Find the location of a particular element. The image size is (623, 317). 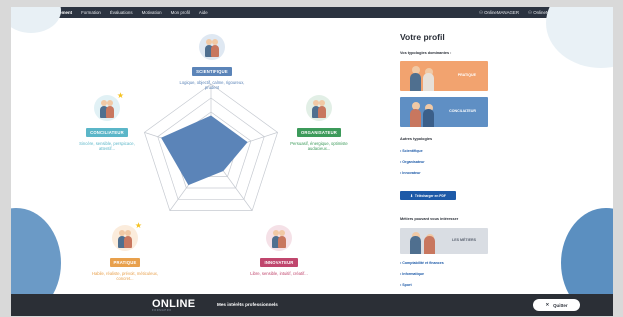

pratique-avatar is located at coordinates (125, 238).